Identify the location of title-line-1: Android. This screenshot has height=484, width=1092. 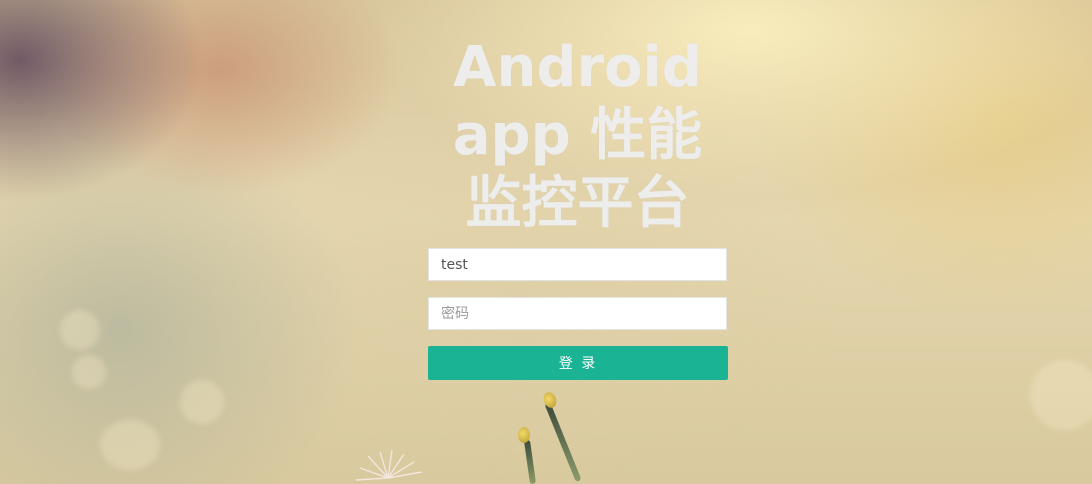
(577, 67).